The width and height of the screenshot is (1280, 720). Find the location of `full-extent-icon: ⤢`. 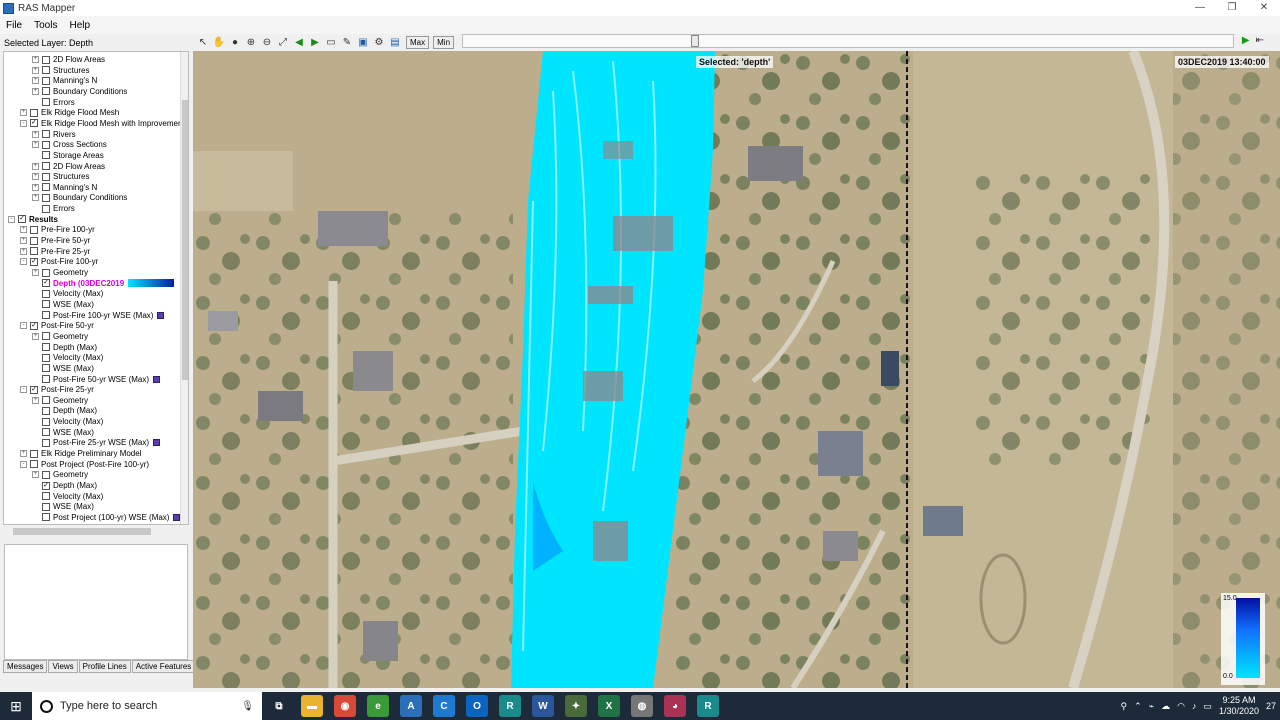

full-extent-icon: ⤢ is located at coordinates (283, 42).